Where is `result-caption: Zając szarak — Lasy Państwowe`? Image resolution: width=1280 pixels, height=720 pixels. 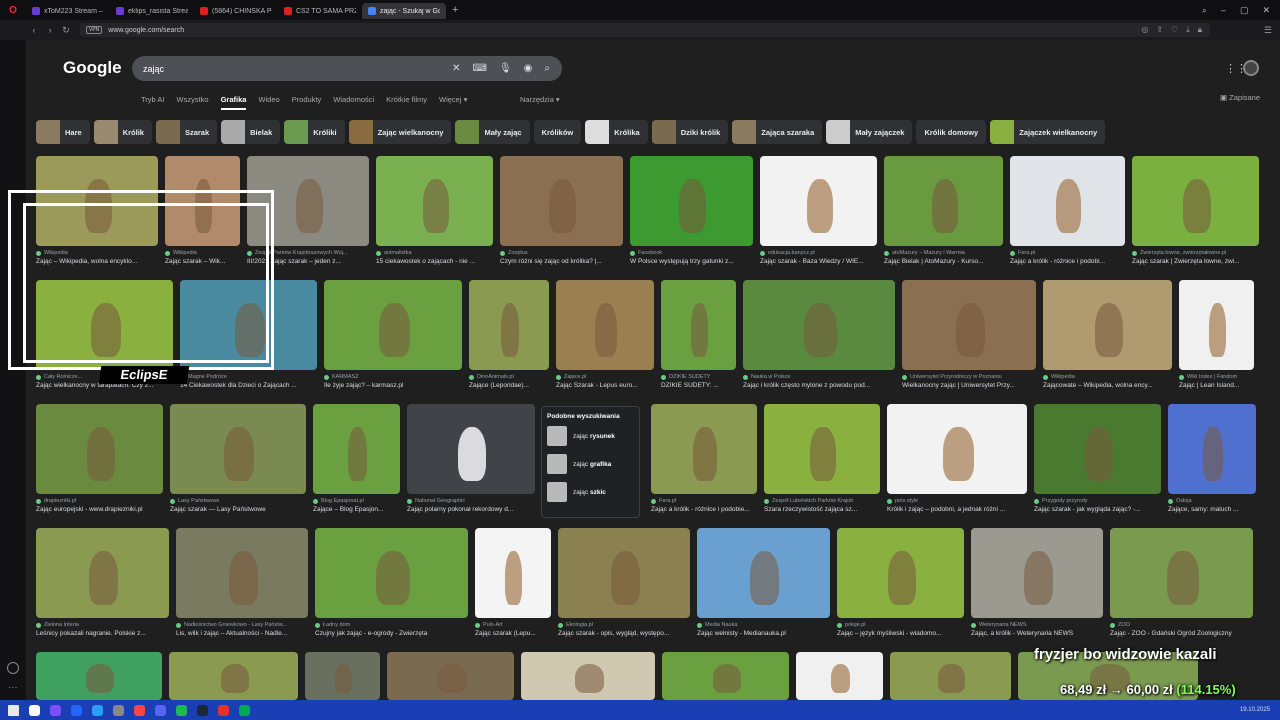
result-caption: Zając szarak — Lasy Państwowe is located at coordinates (238, 509).